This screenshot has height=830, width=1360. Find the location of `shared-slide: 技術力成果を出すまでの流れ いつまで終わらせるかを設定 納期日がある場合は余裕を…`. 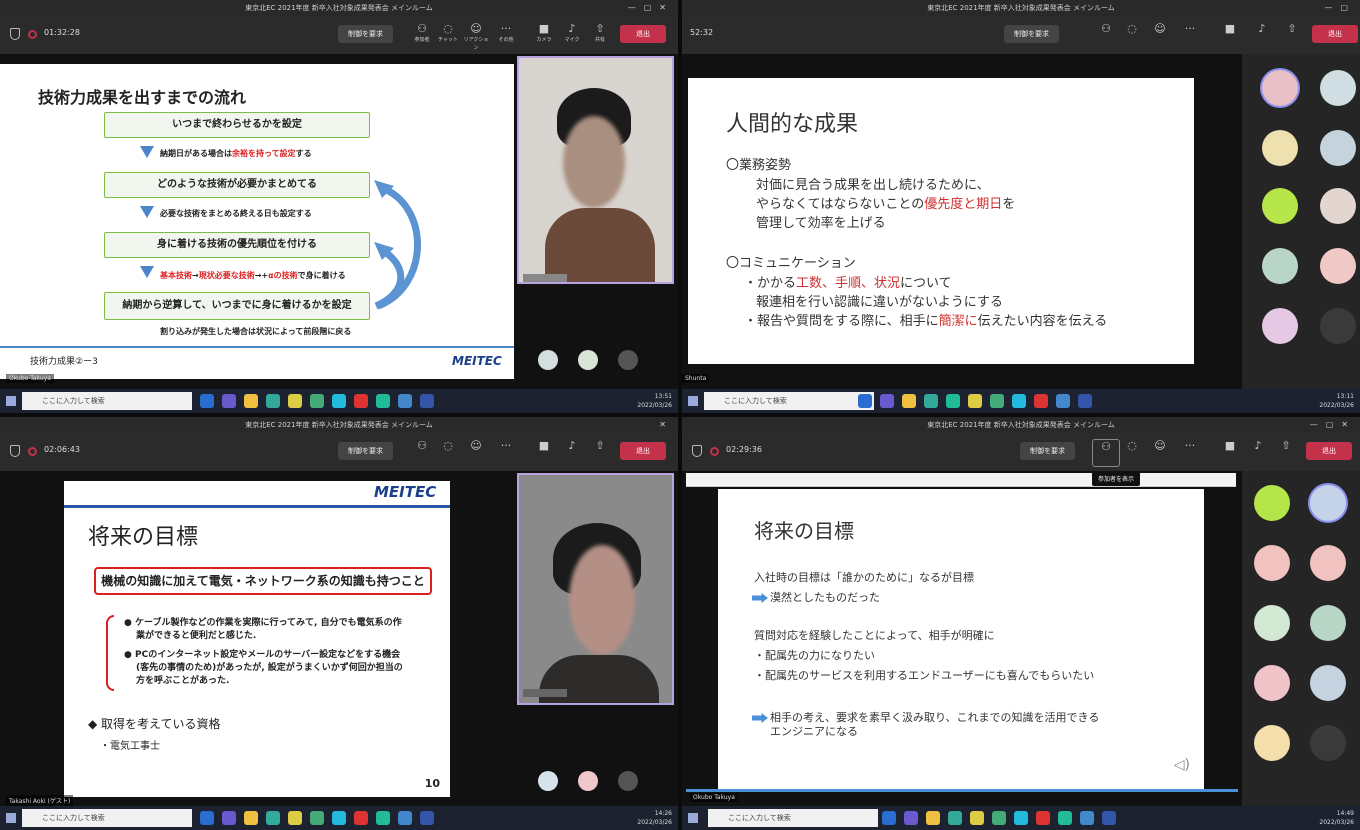

shared-slide: 技術力成果を出すまでの流れ いつまで終わらせるかを設定 納期日がある場合は余裕を… is located at coordinates (257, 221).